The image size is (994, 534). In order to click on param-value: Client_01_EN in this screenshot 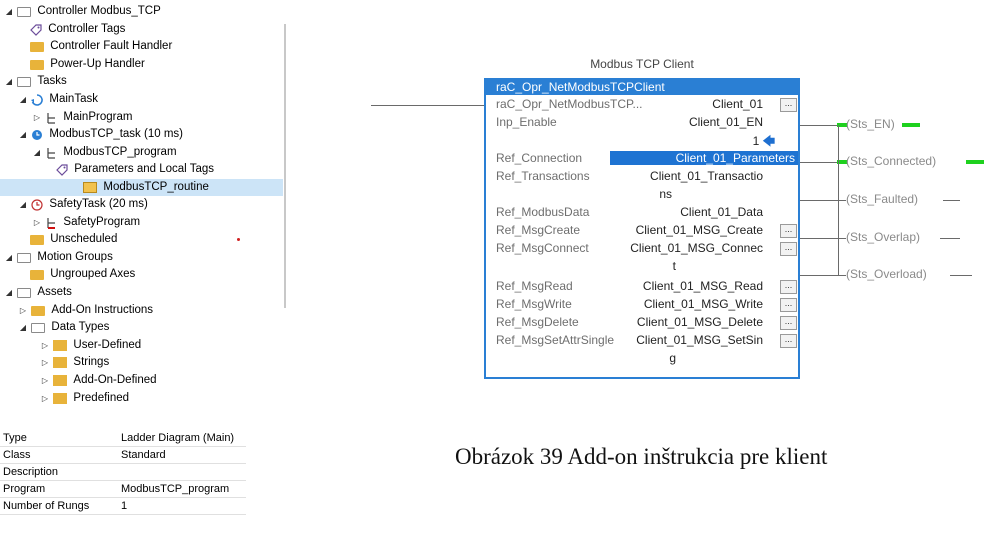, I will do `click(726, 122)`.